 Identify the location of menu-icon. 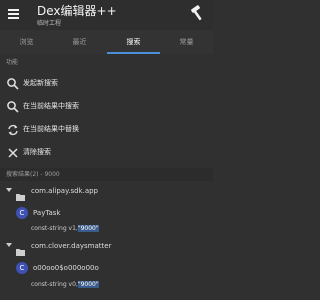
(14, 14).